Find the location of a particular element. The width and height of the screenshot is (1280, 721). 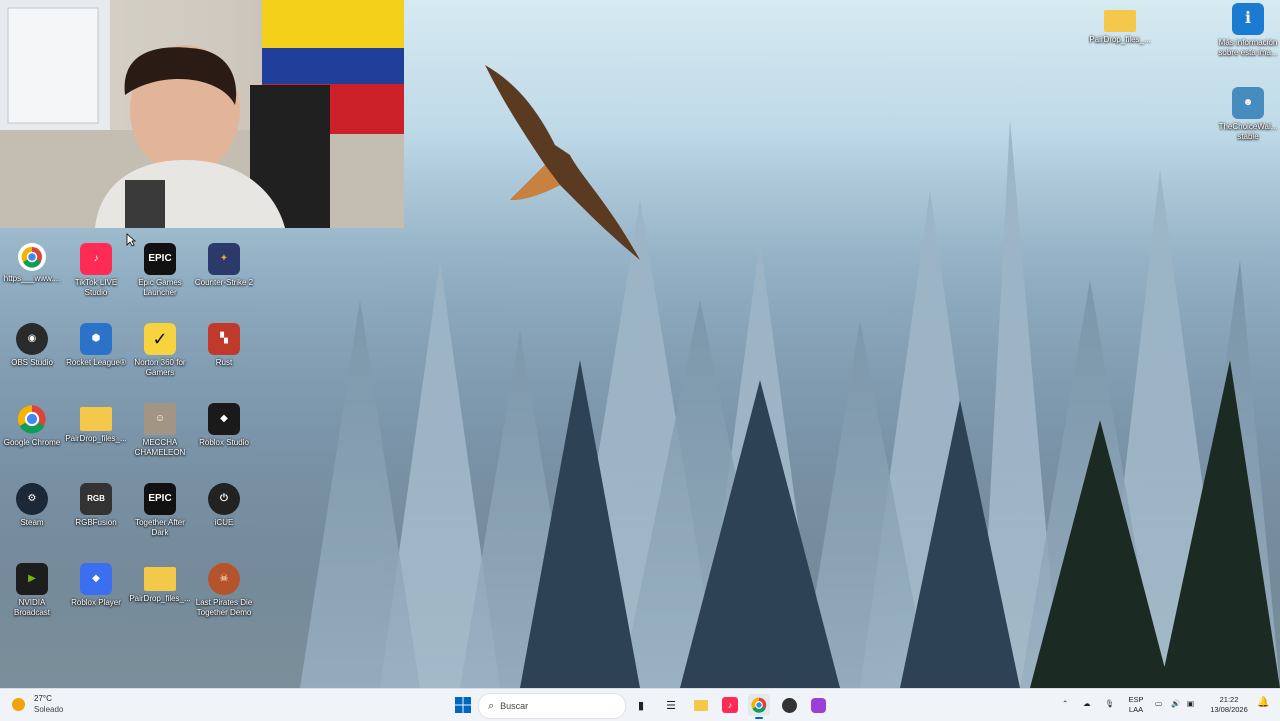

icon-label: Counter-Strike 2 is located at coordinates (224, 282).